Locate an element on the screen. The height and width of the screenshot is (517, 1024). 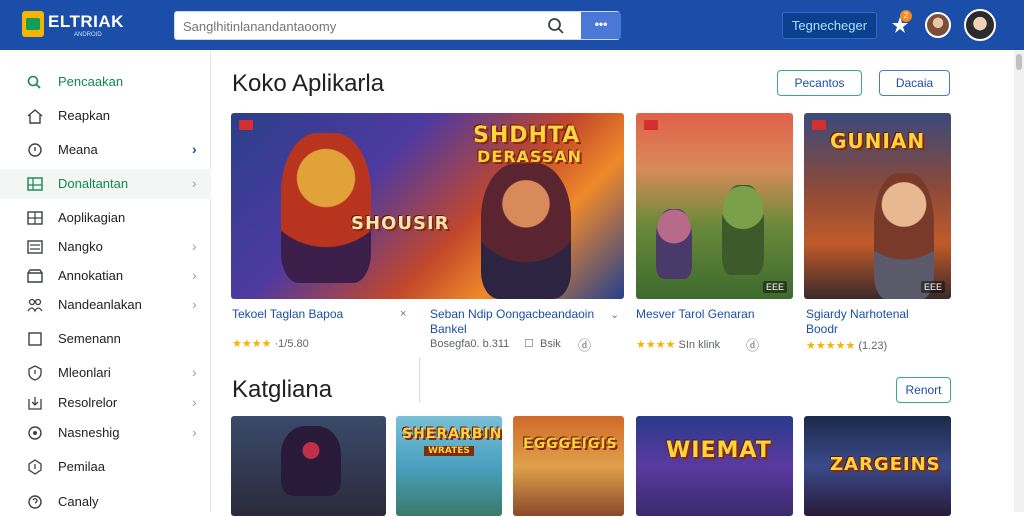
app-title: Tekoel Taglan Bapoa is located at coordinates (287, 314).